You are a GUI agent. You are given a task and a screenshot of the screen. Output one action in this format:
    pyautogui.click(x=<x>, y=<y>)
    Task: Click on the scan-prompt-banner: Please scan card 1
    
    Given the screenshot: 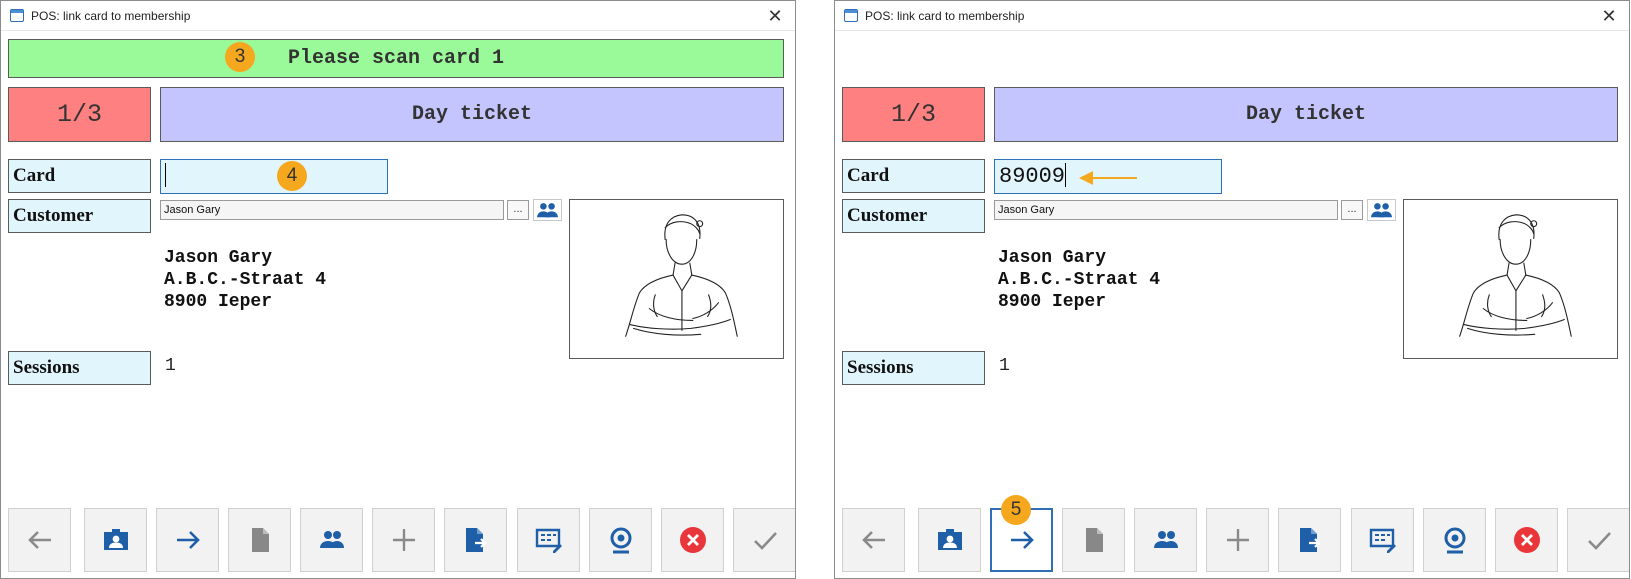 What is the action you would take?
    pyautogui.click(x=396, y=58)
    